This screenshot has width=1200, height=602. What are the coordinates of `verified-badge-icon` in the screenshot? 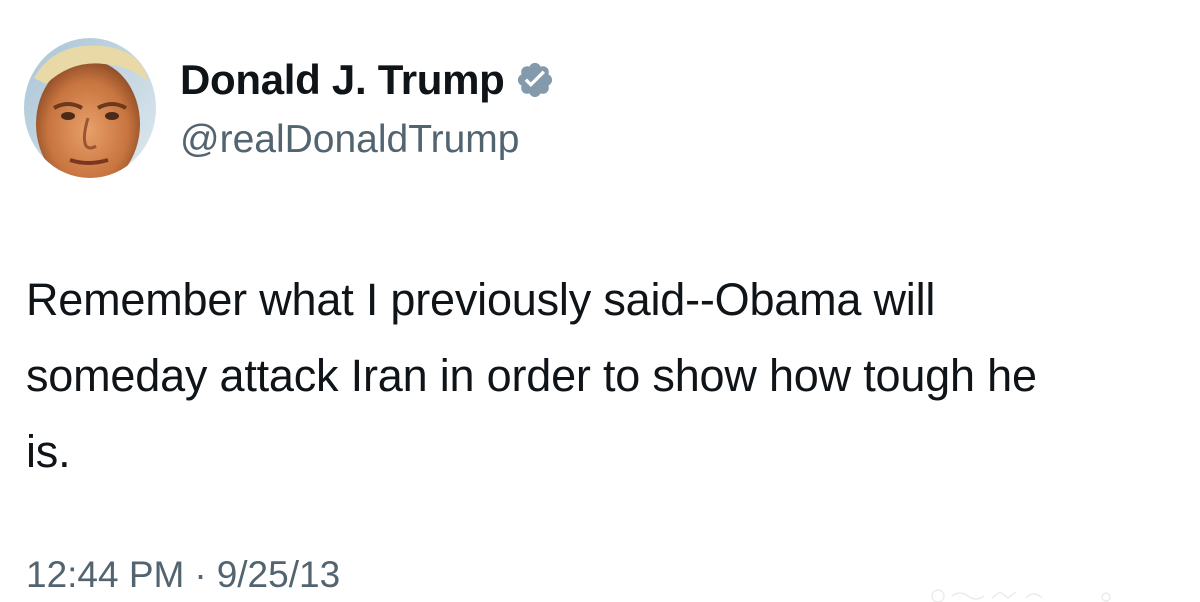 It's located at (535, 80).